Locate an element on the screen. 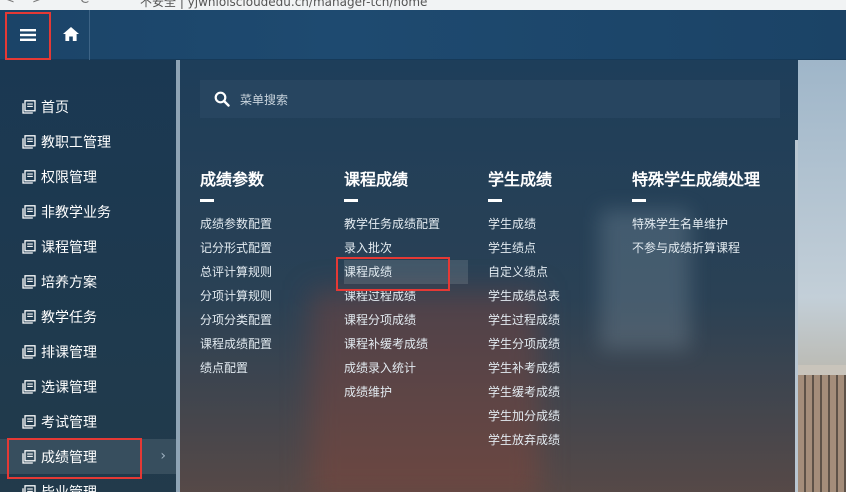 This screenshot has width=846, height=492. menu-link: 记分形式配置 is located at coordinates (236, 248).